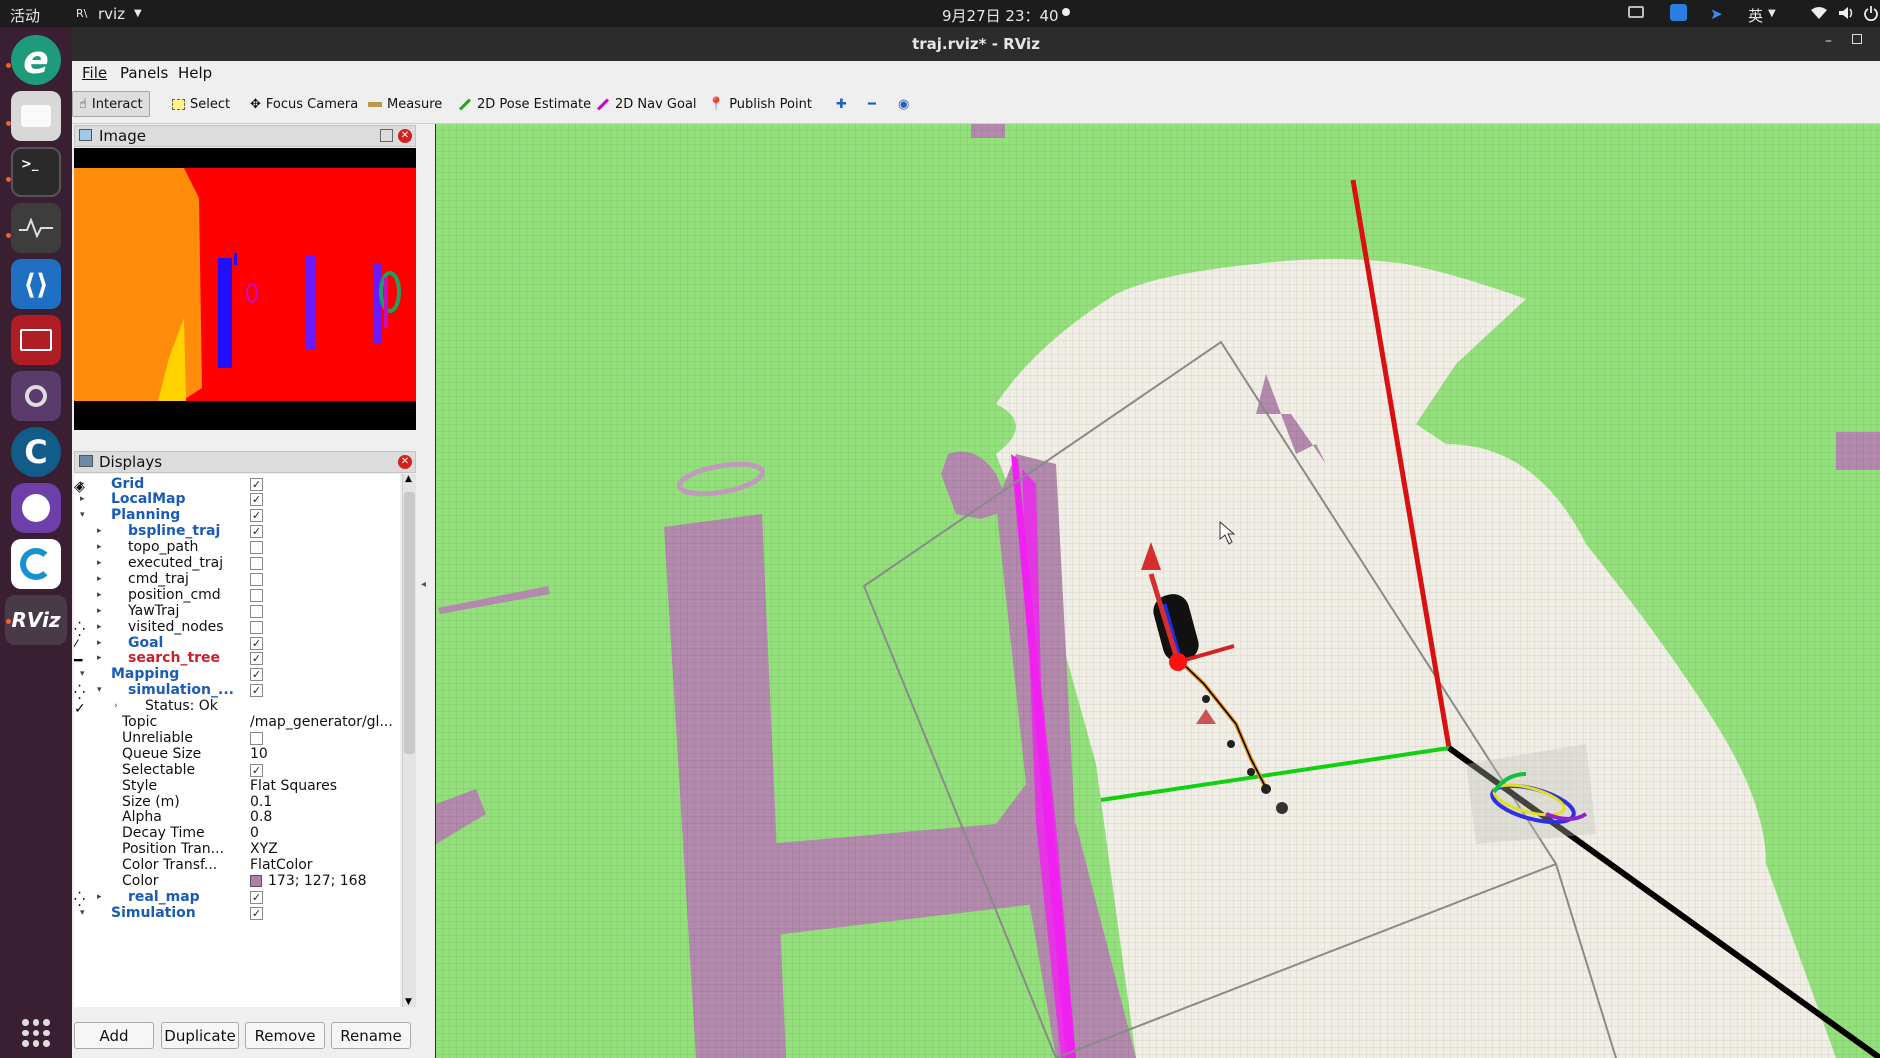 This screenshot has height=1058, width=1880. I want to click on app-indicator-icon, so click(1678, 12).